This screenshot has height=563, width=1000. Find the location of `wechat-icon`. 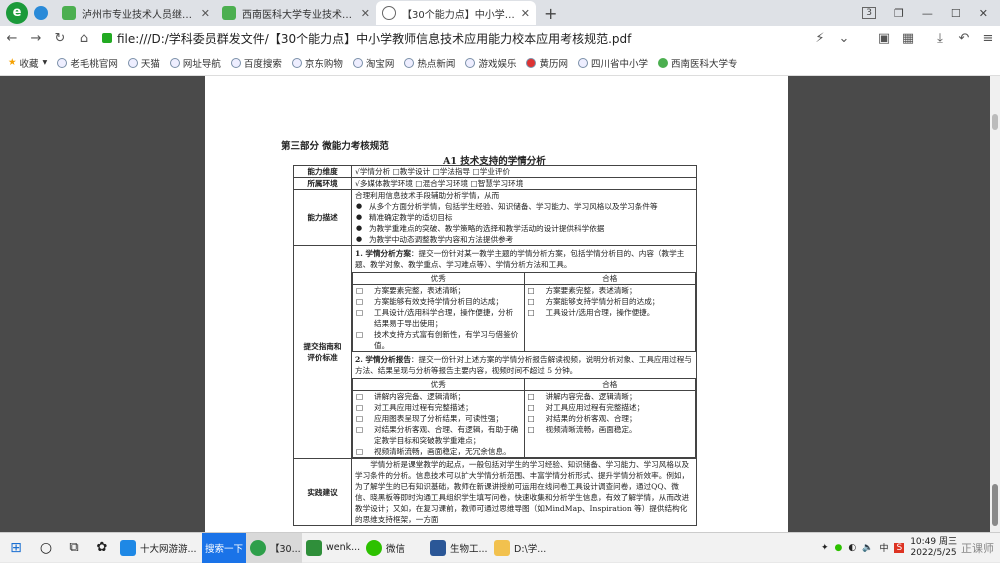

wechat-icon is located at coordinates (374, 547).